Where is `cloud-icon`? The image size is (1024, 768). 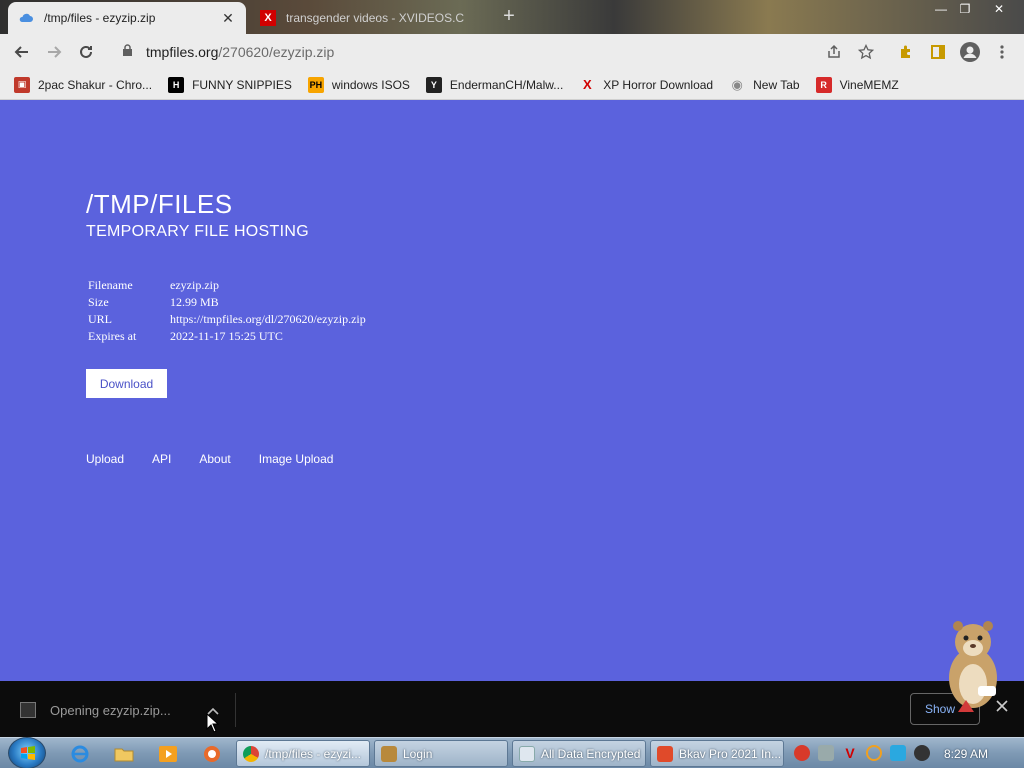
cloud-icon is located at coordinates (26, 18).